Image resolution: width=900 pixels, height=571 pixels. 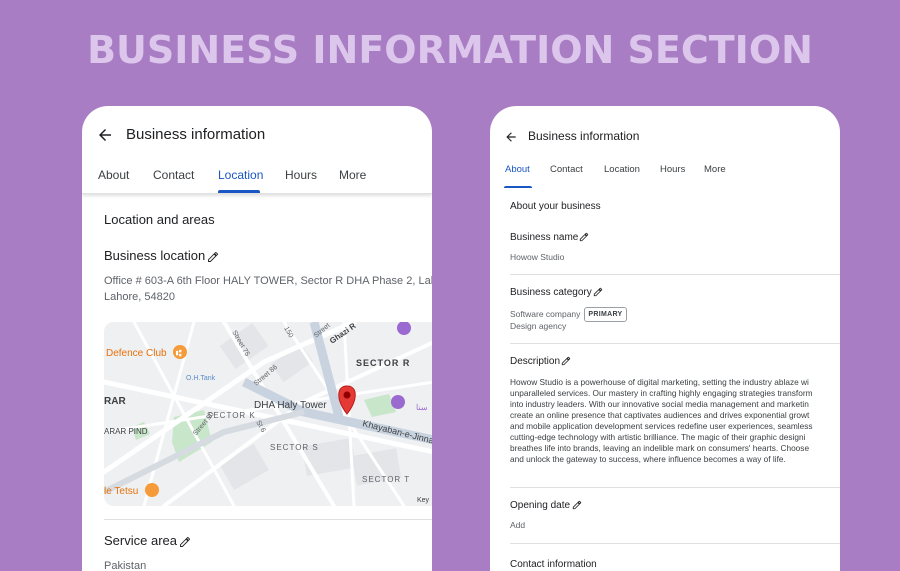 I want to click on map-label-urdu: سنا, so click(x=422, y=407).